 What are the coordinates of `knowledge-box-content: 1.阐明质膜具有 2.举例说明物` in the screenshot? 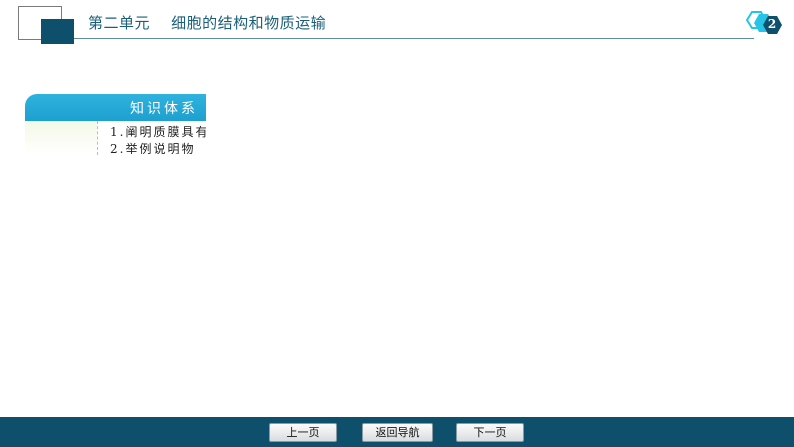 It's located at (158, 139).